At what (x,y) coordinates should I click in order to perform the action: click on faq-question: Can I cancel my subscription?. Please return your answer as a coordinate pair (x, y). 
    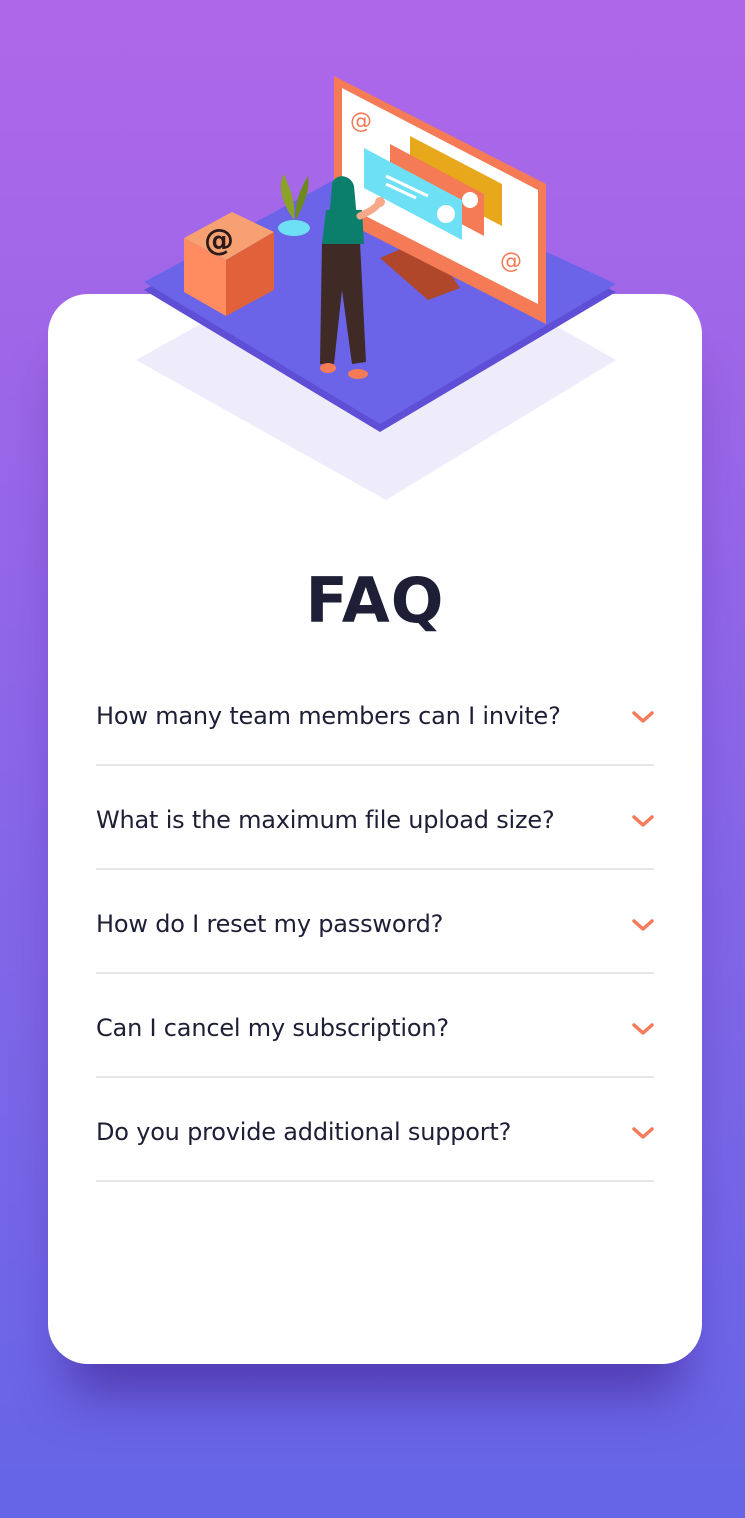
    Looking at the image, I should click on (272, 1028).